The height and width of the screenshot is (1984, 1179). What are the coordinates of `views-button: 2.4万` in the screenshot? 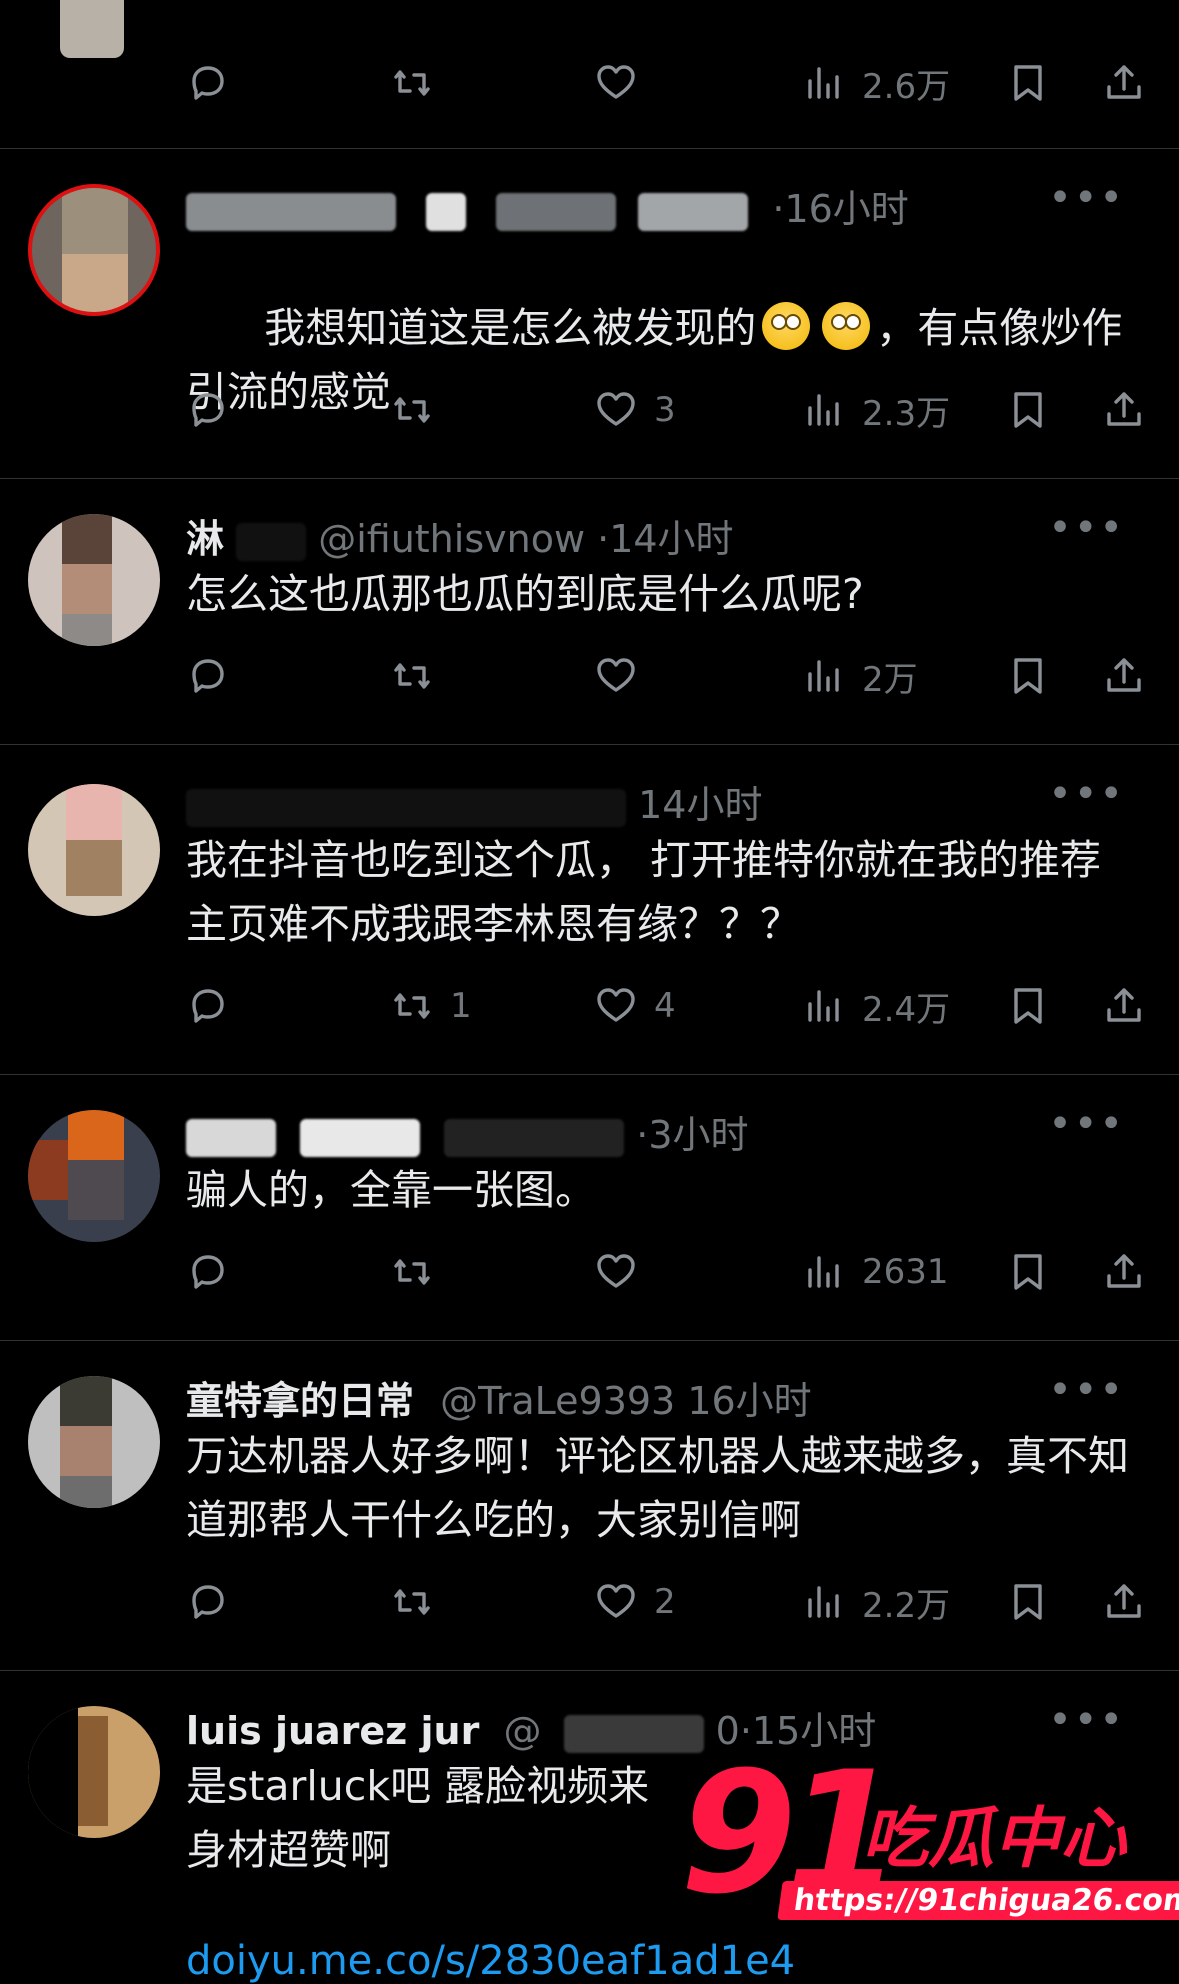 It's located at (875, 1006).